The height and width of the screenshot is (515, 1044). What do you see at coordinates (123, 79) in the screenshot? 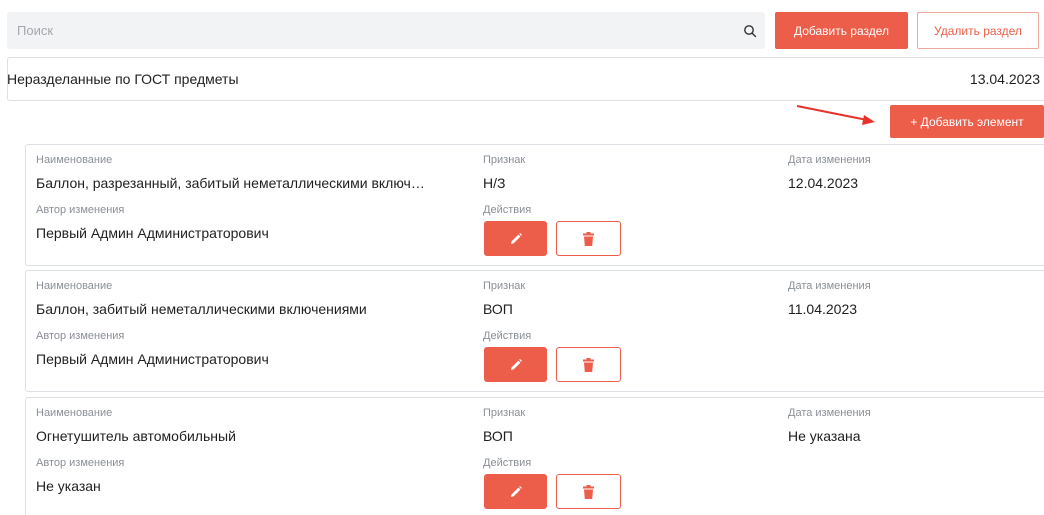
I see `section-title: Неразделанные по ГОСТ предметы` at bounding box center [123, 79].